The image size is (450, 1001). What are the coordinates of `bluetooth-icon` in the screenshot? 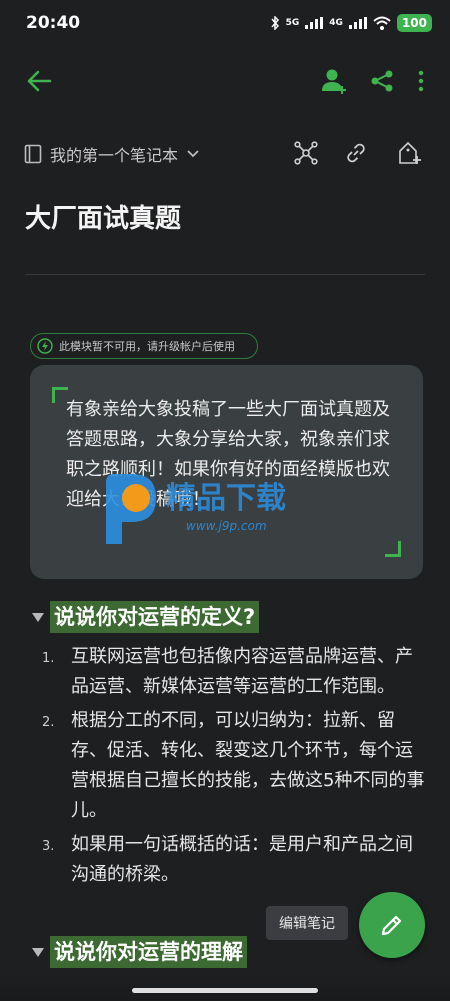 It's located at (275, 23).